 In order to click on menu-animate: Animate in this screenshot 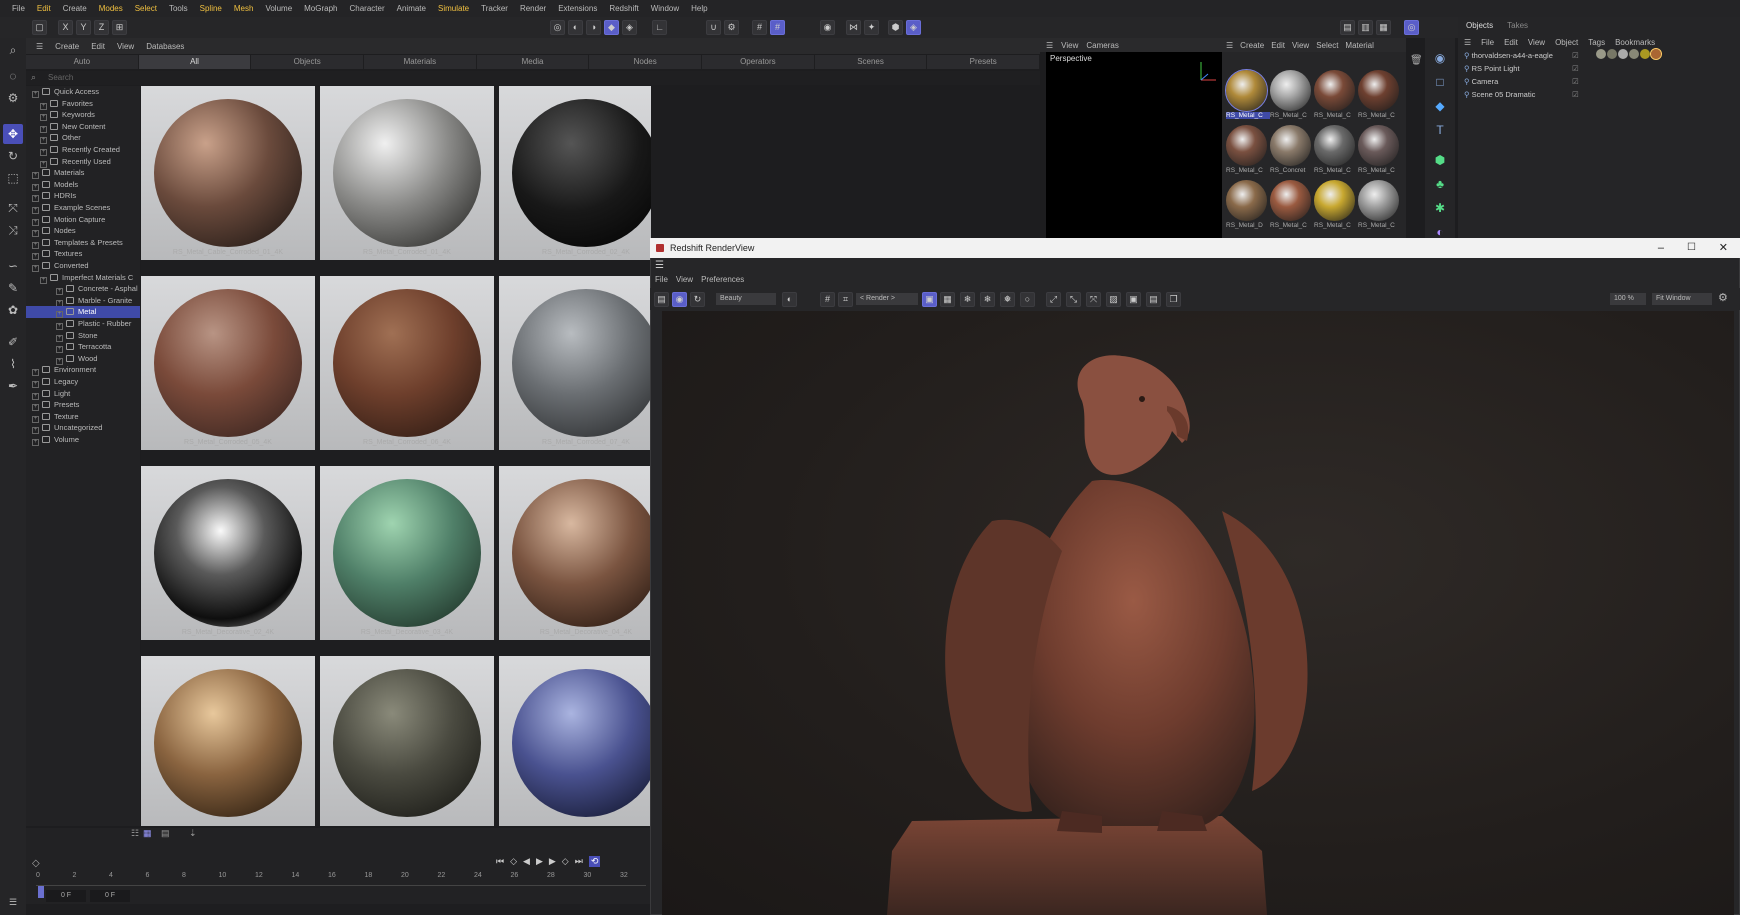, I will do `click(411, 8)`.